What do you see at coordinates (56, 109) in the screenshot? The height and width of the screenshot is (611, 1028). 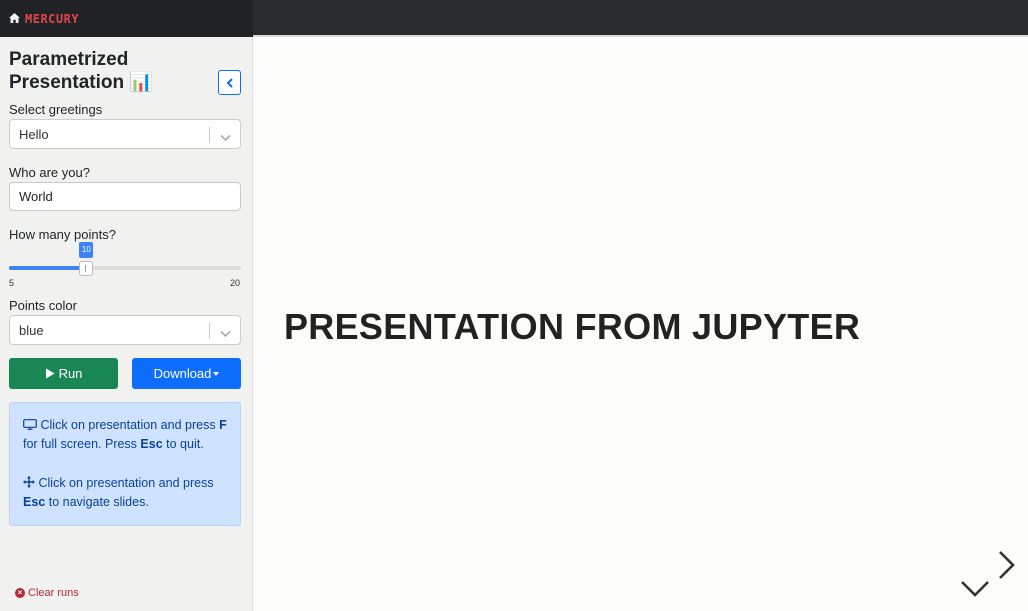 I see `greetings-label: Select greetings` at bounding box center [56, 109].